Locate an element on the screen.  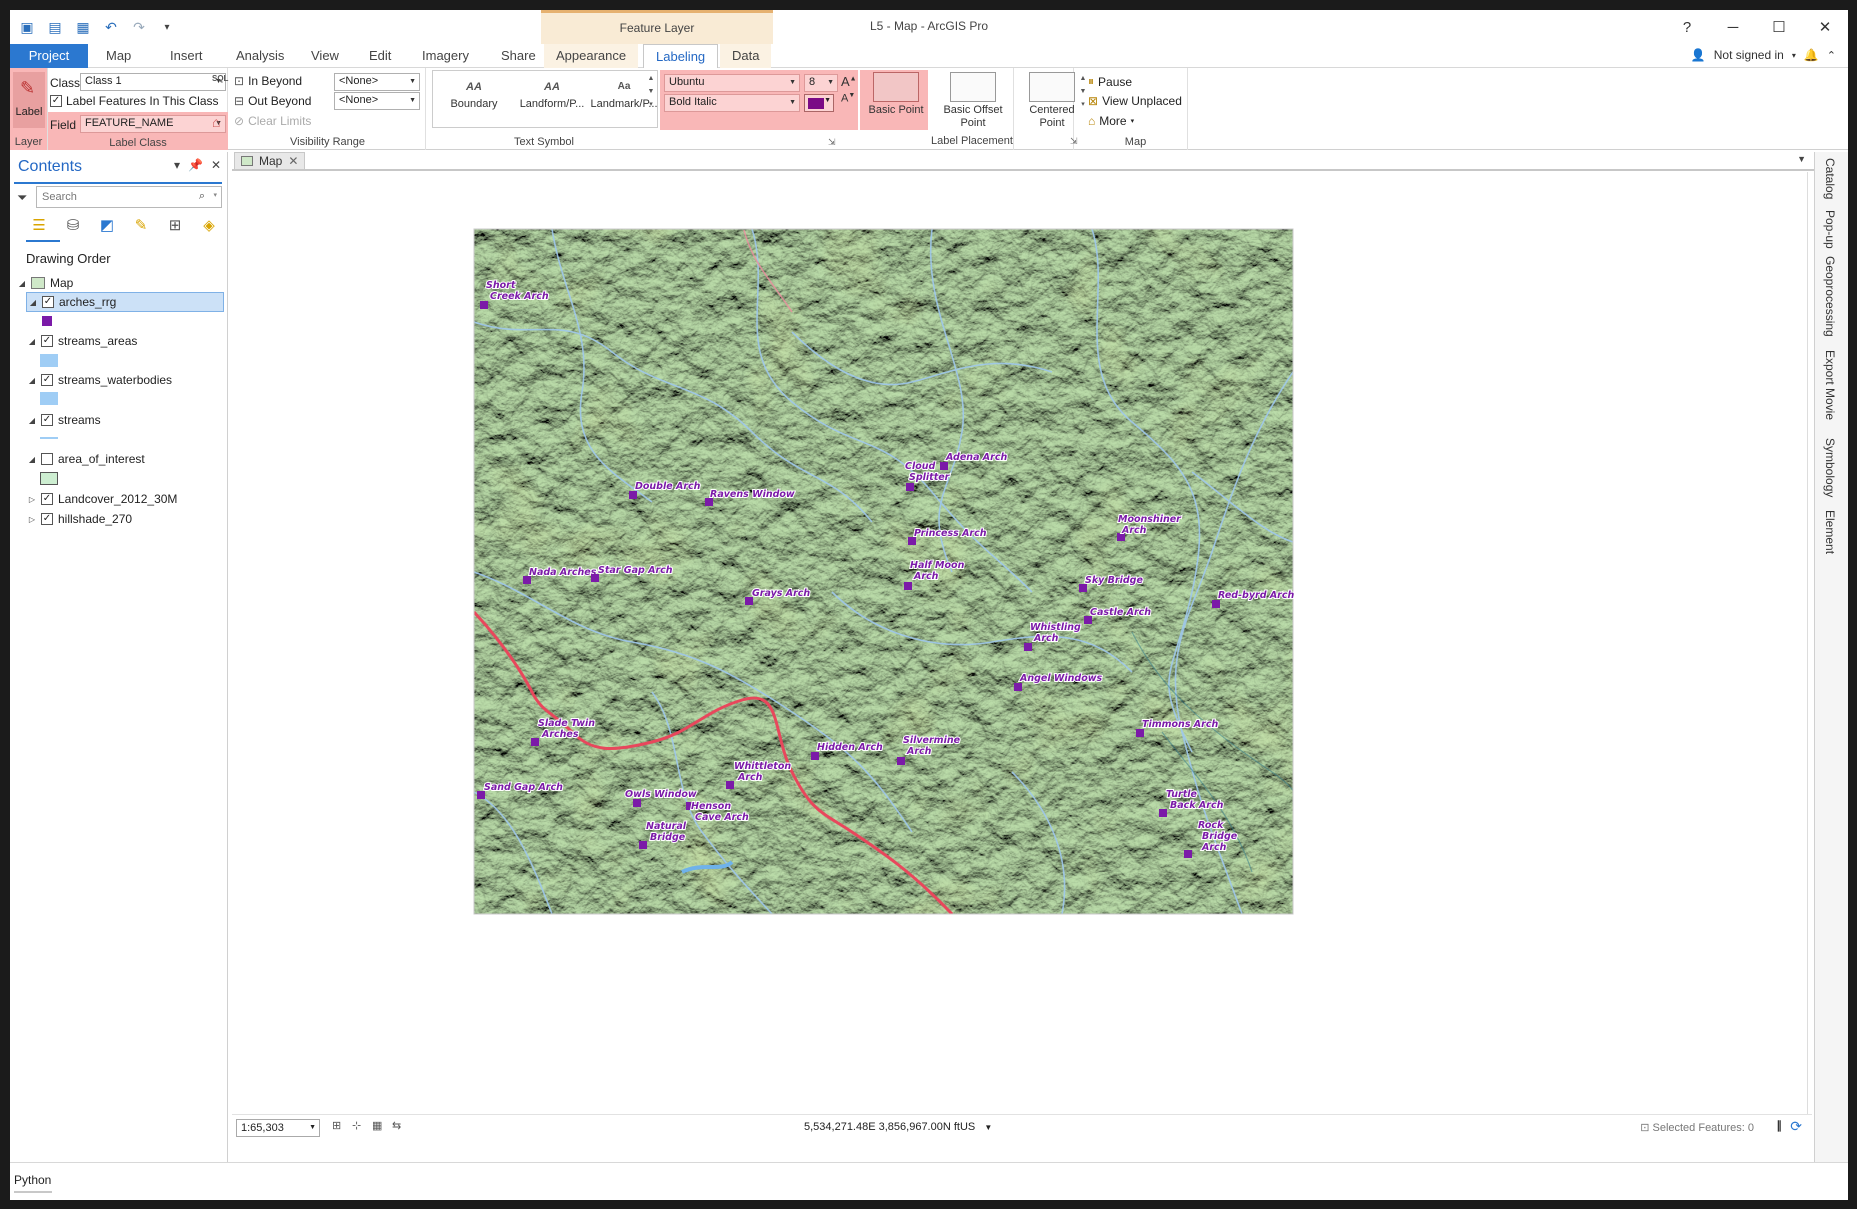
tab-edit: Edit is located at coordinates (380, 56).